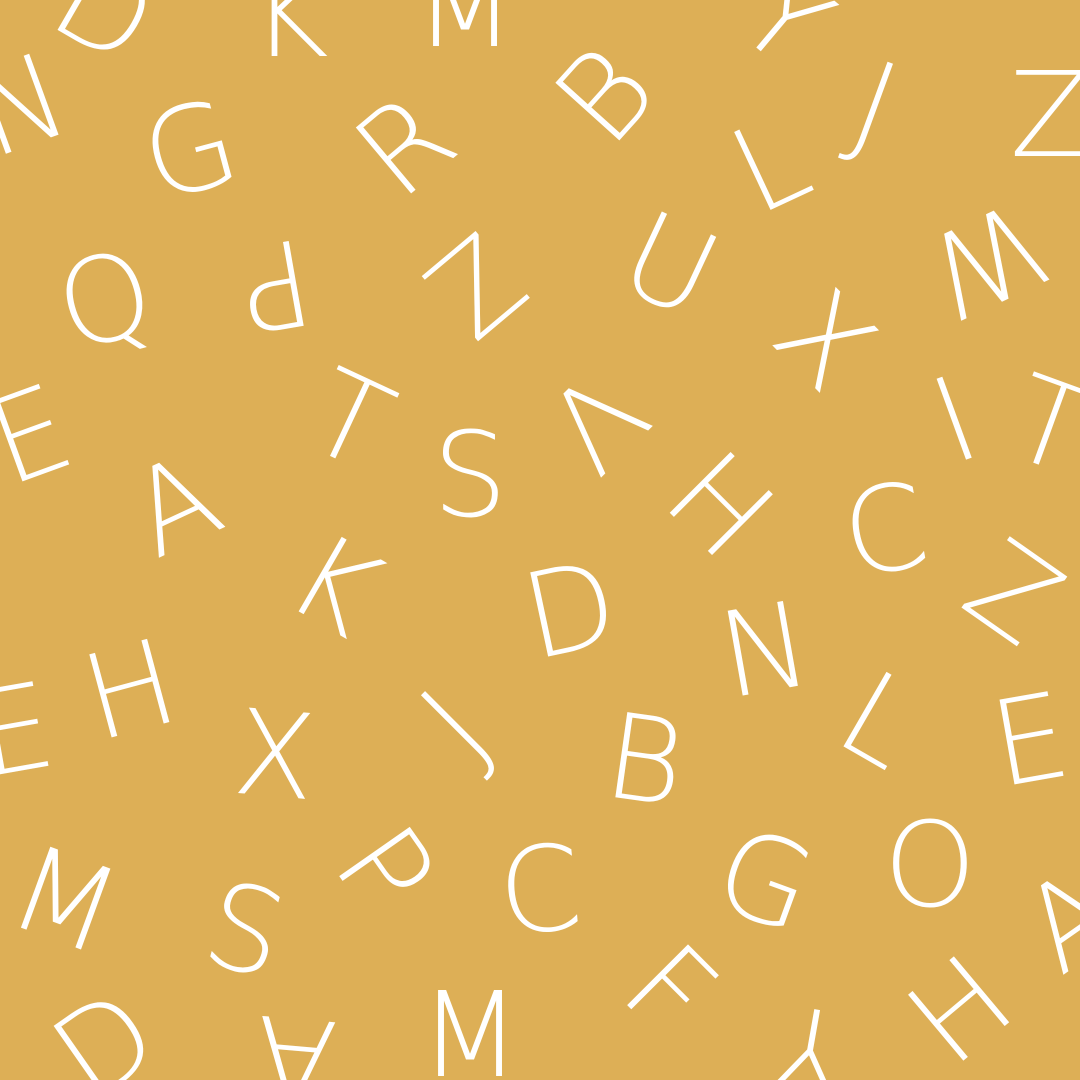  Describe the element at coordinates (810, 1027) in the screenshot. I see `letter-y-bottom-edge: Y` at that location.